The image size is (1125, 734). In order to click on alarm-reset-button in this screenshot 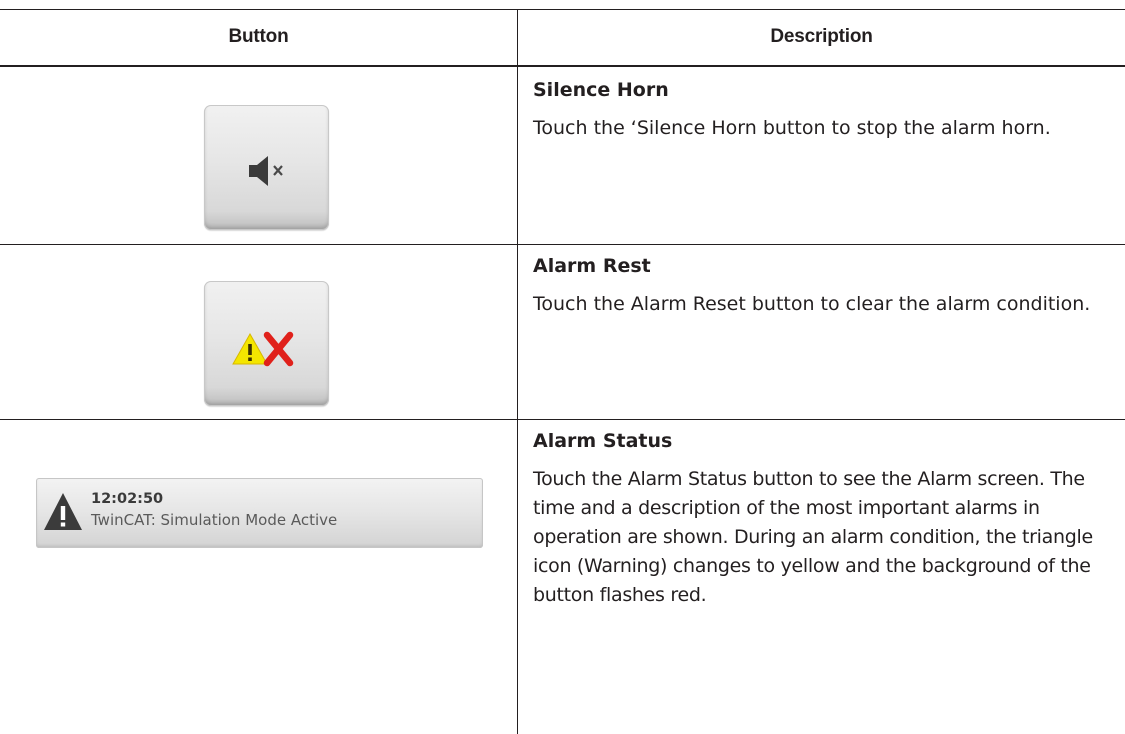, I will do `click(266, 343)`.